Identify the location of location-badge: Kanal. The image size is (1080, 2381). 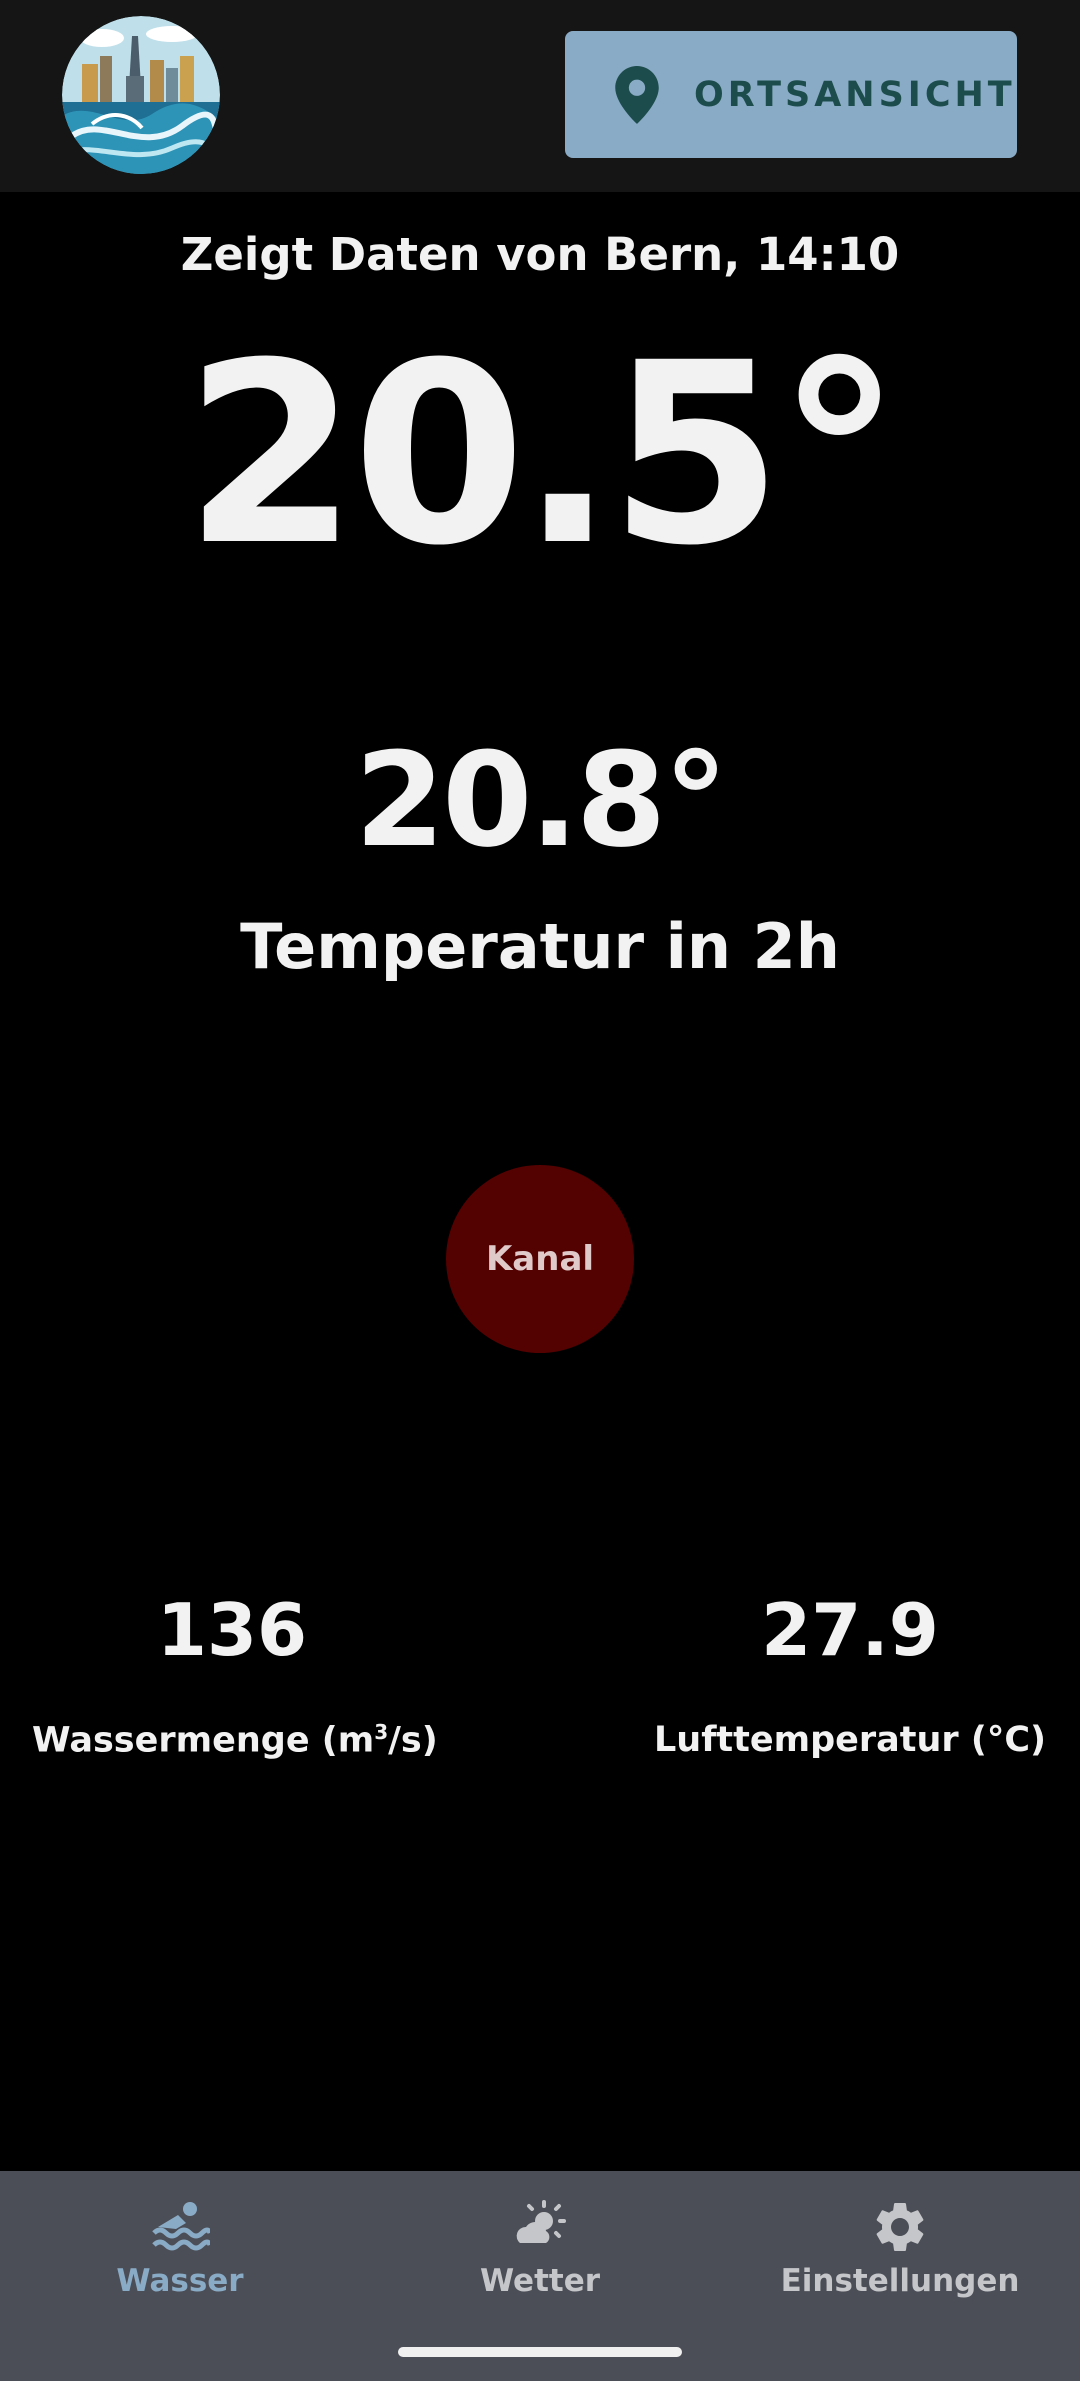
(540, 1259).